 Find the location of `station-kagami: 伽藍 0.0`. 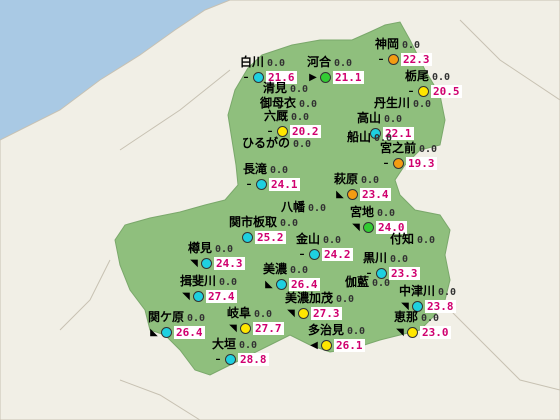

station-kagami: 伽藍 0.0 is located at coordinates (367, 283).